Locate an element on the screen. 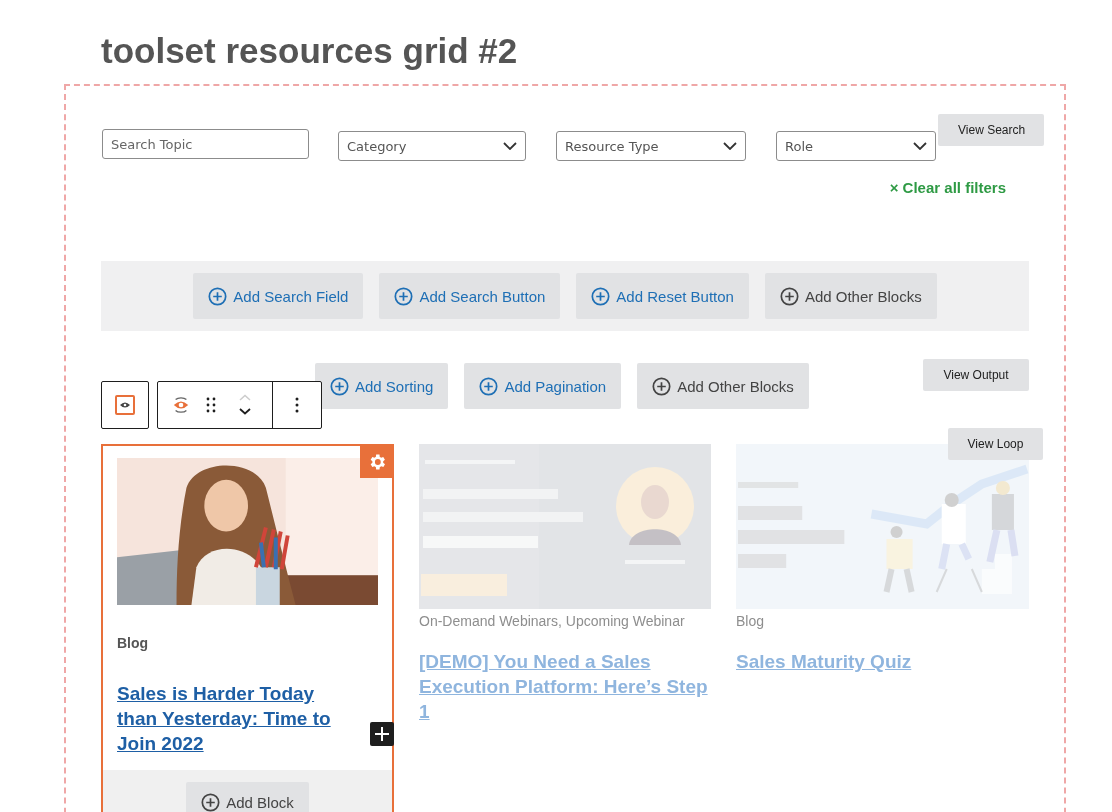 Image resolution: width=1112 pixels, height=812 pixels. dropdown: Resource Type is located at coordinates (651, 146).